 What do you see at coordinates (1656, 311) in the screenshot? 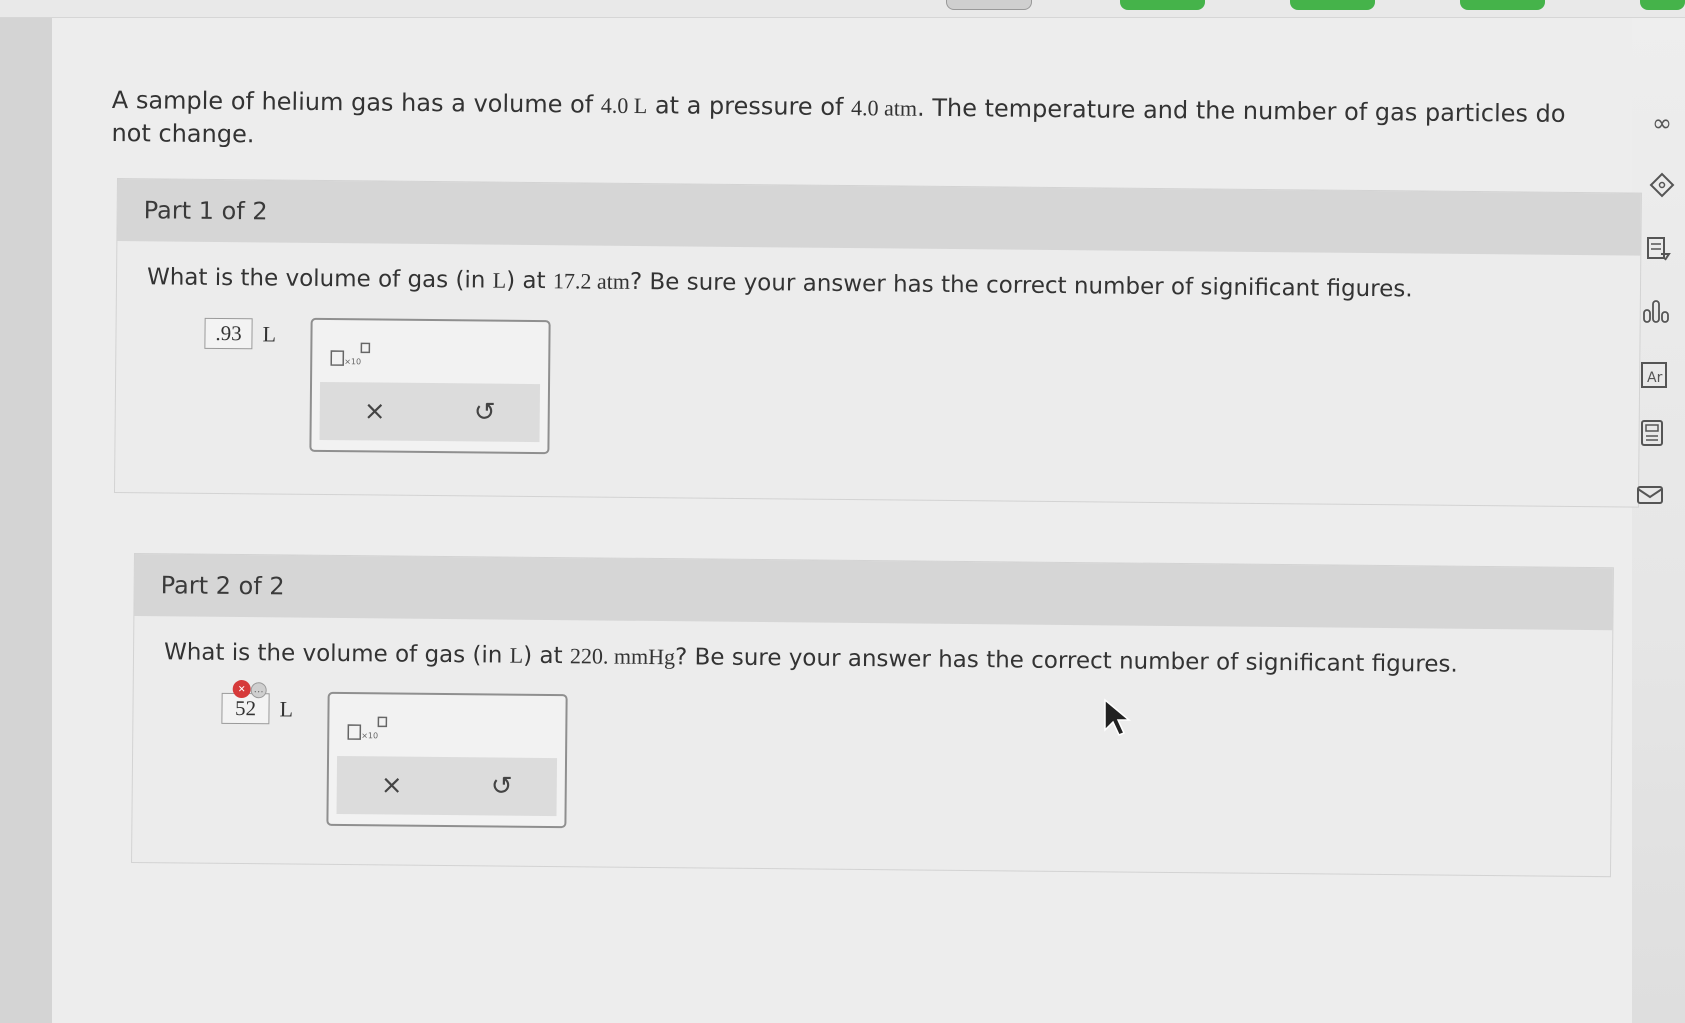
I see `chart-icon` at bounding box center [1656, 311].